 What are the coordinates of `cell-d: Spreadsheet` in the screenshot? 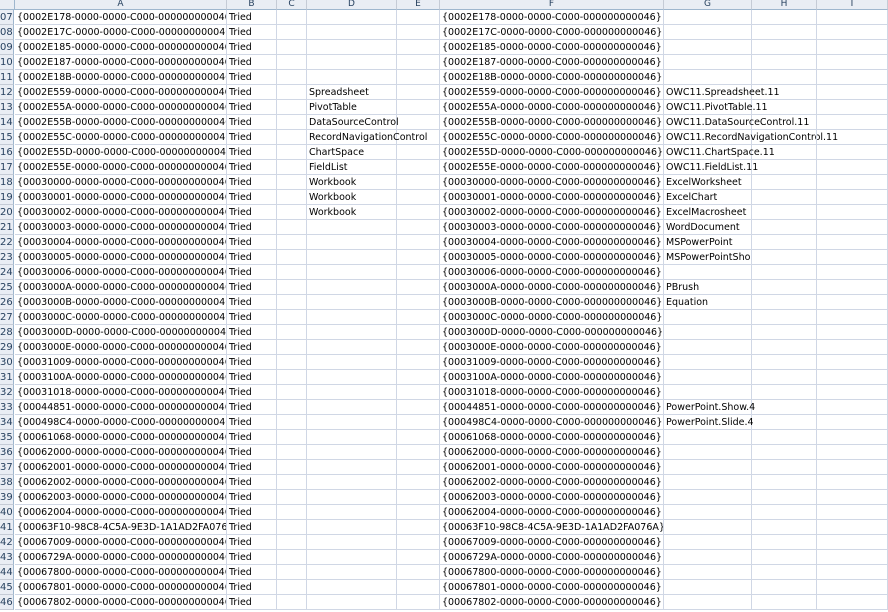 It's located at (352, 92).